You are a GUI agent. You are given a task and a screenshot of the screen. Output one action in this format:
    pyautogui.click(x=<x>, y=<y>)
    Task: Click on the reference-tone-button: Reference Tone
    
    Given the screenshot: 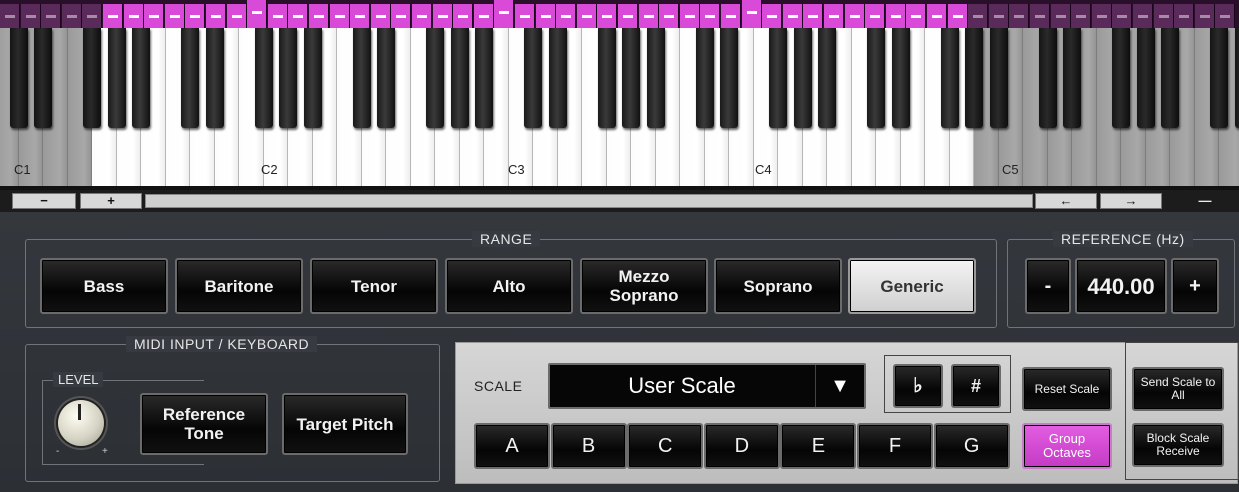 What is the action you would take?
    pyautogui.click(x=204, y=424)
    